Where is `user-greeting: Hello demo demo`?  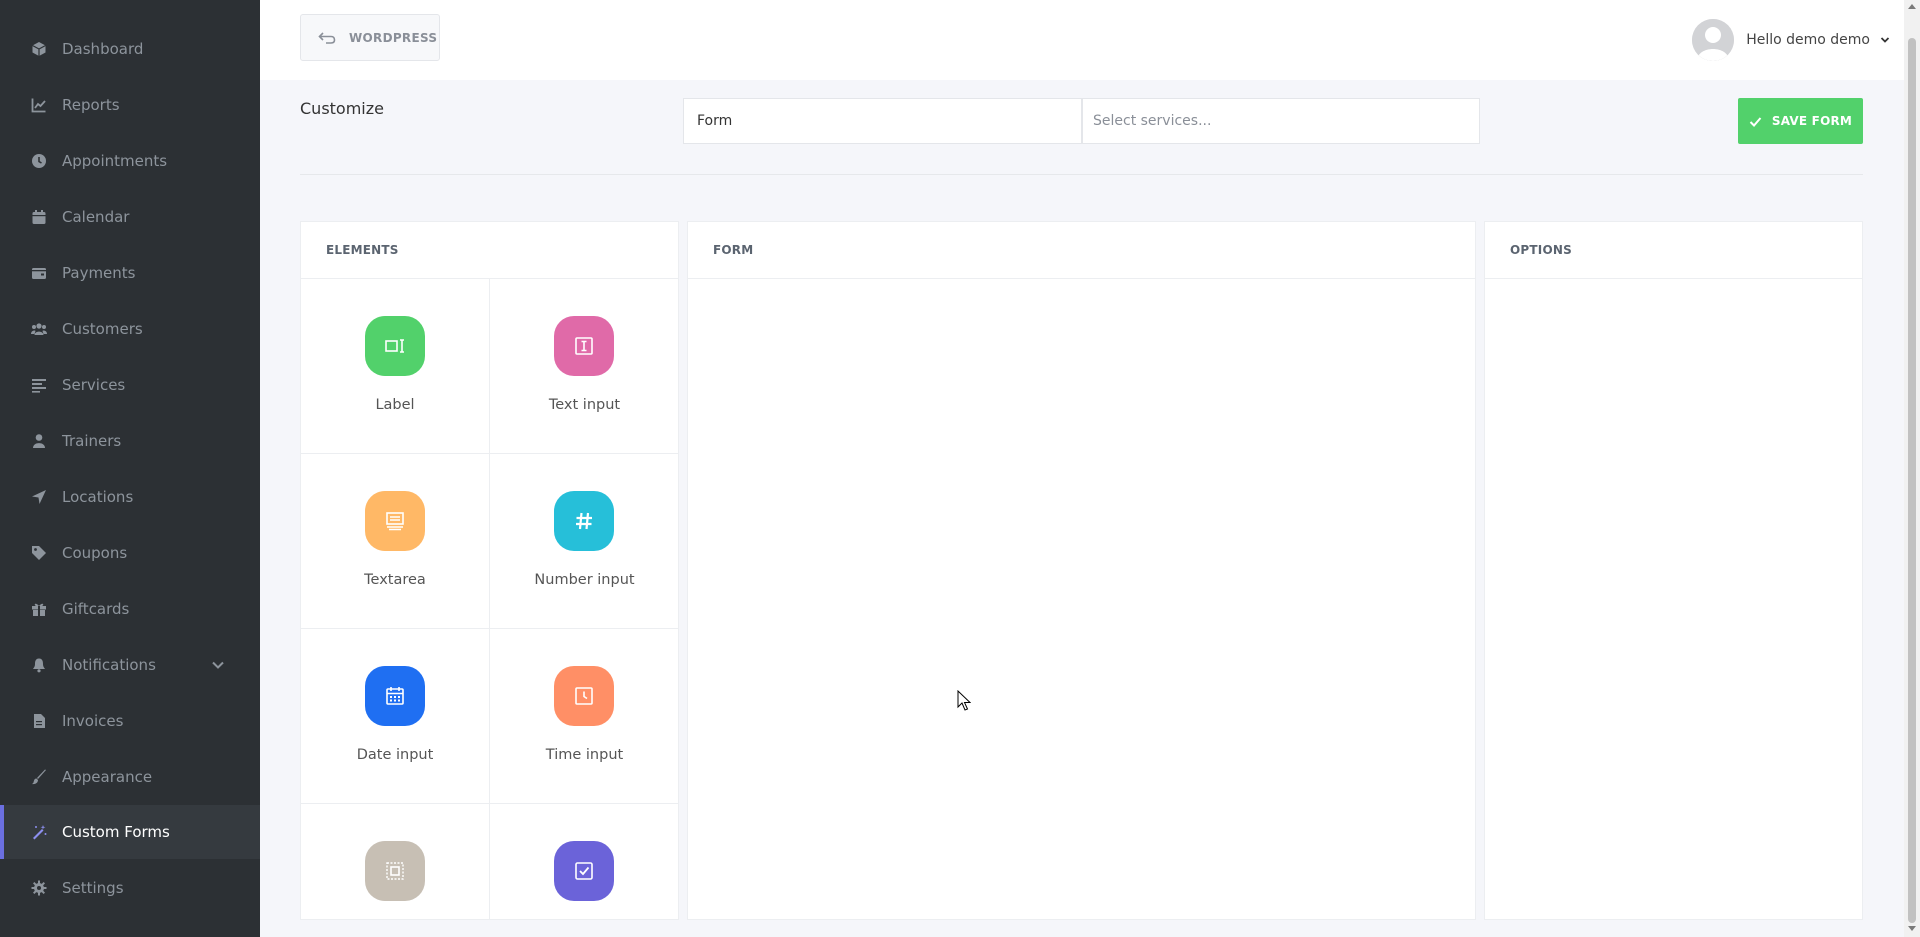 user-greeting: Hello demo demo is located at coordinates (1808, 40).